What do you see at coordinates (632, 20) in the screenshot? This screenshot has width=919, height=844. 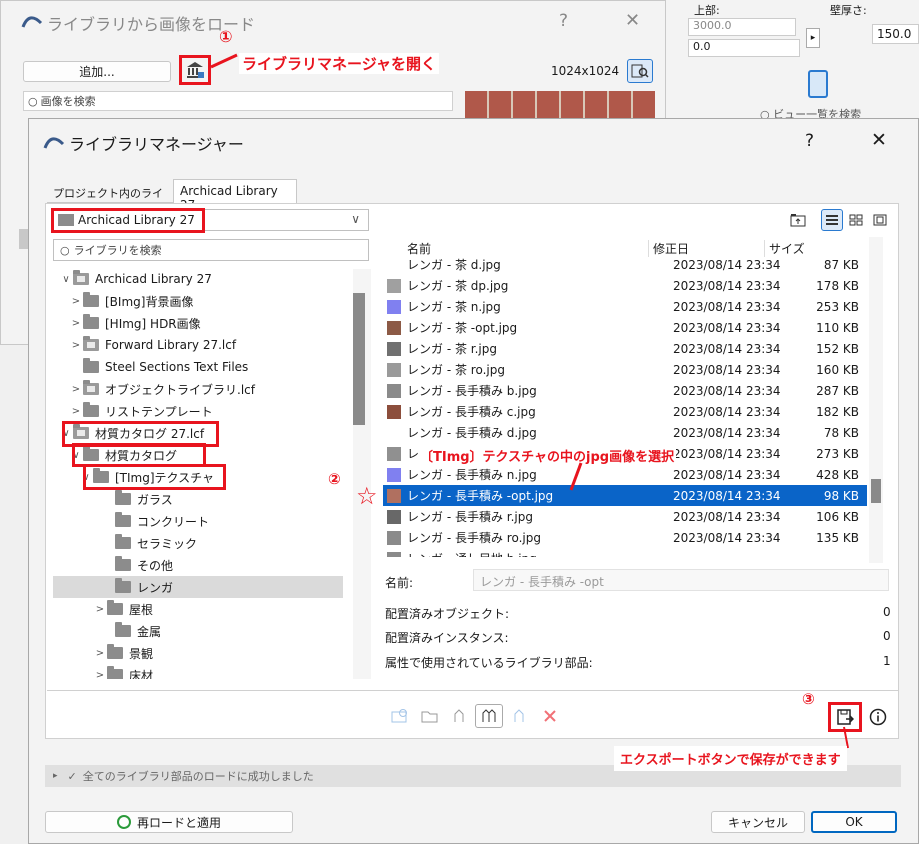 I see `load-close-button: ✕` at bounding box center [632, 20].